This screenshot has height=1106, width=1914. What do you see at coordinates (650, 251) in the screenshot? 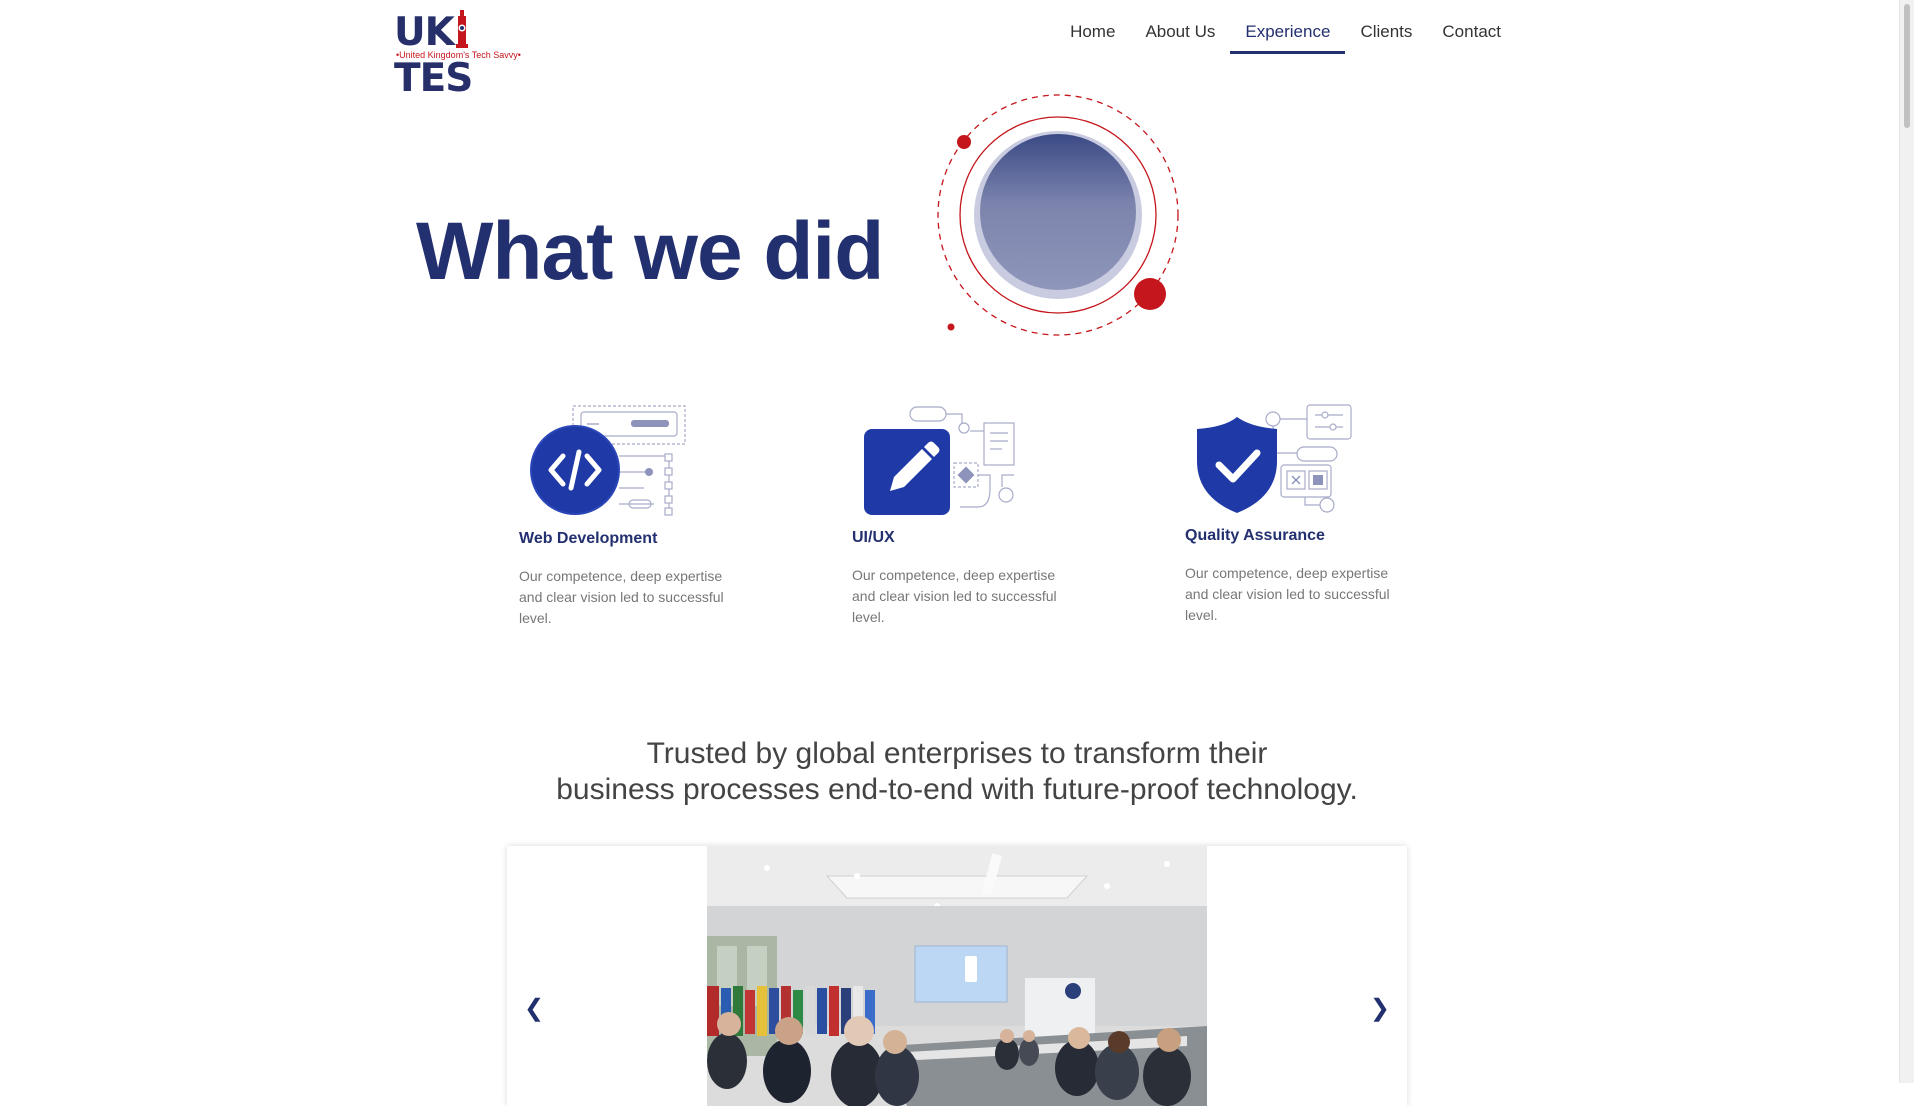
I see `page-title: What we did` at bounding box center [650, 251].